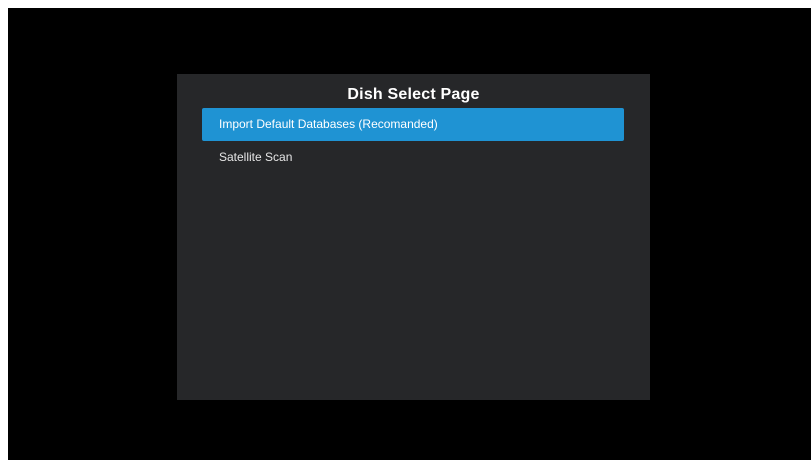 This screenshot has height=460, width=811. Describe the element at coordinates (256, 157) in the screenshot. I see `menu-item-label: Satellite Scan` at that location.